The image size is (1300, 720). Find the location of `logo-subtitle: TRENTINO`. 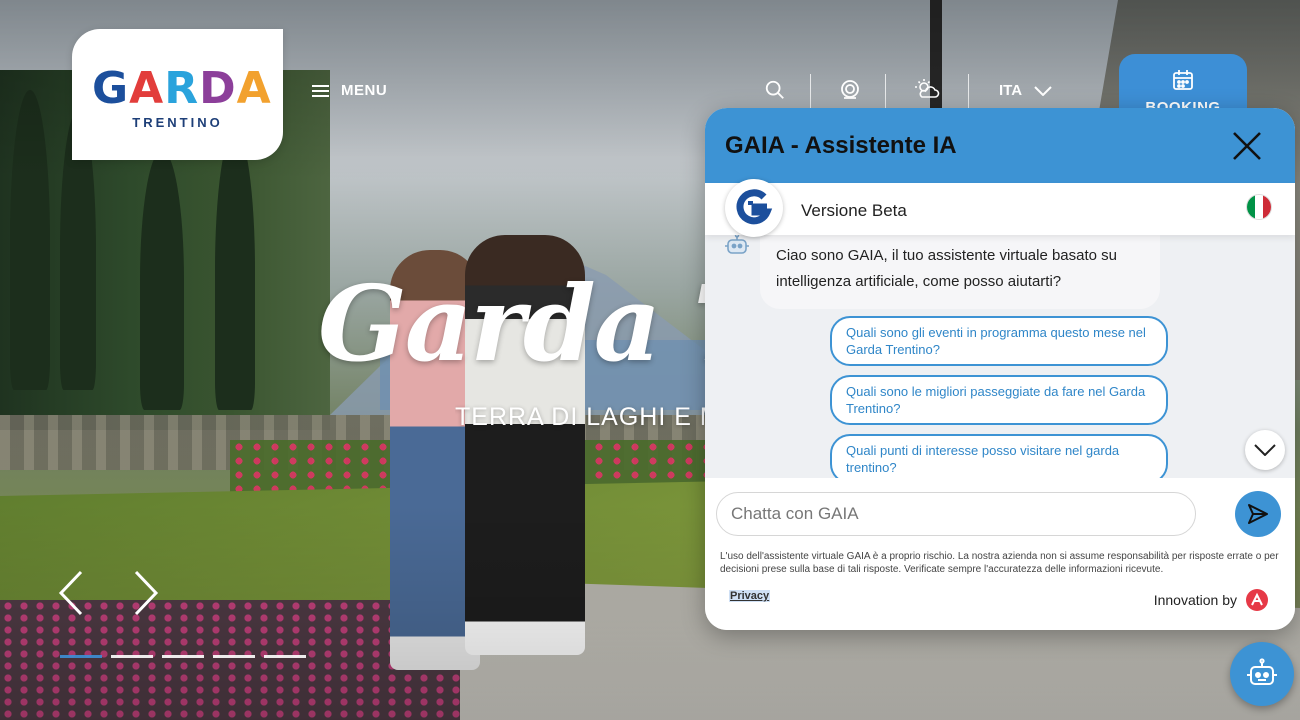

logo-subtitle: TRENTINO is located at coordinates (177, 122).